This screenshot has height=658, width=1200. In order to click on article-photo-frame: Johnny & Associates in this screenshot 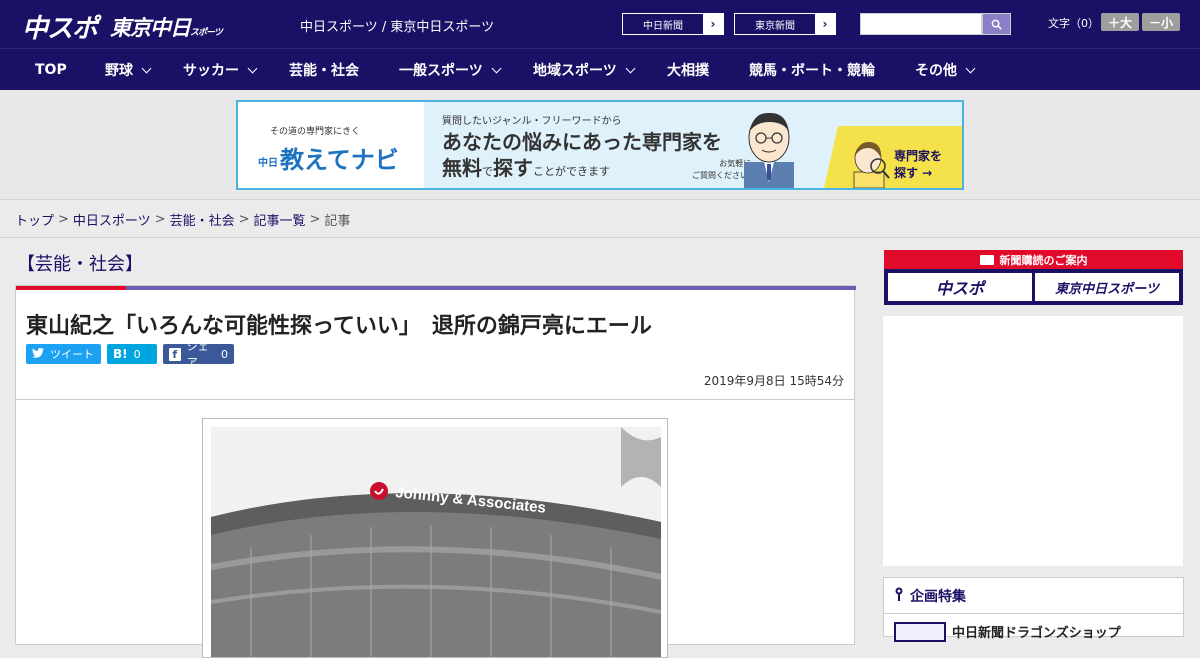, I will do `click(435, 538)`.